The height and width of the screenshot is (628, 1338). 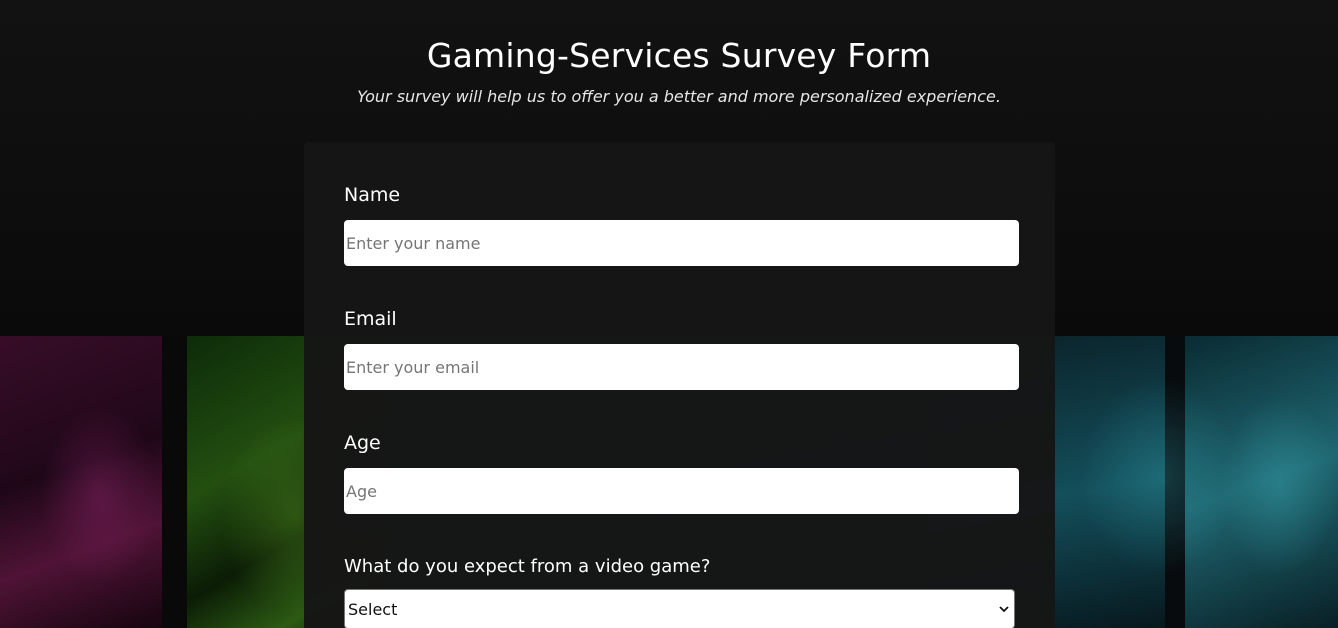 I want to click on email-label: Email, so click(x=370, y=319).